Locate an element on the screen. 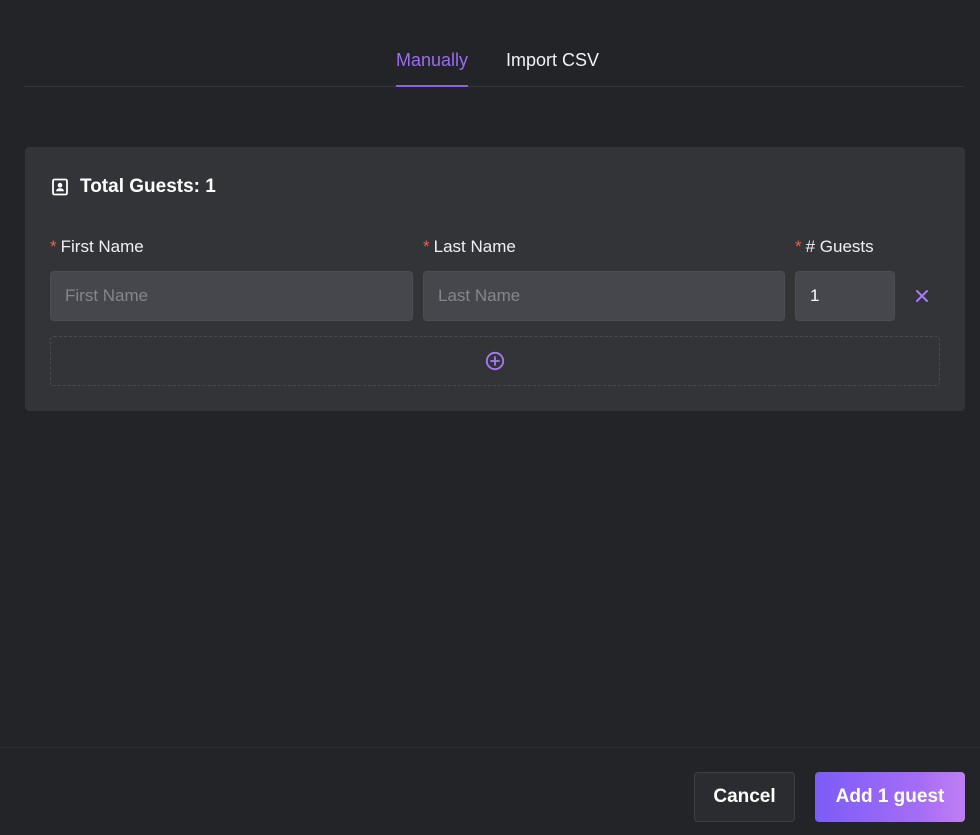 Image resolution: width=980 pixels, height=835 pixels. contact-book-icon is located at coordinates (60, 187).